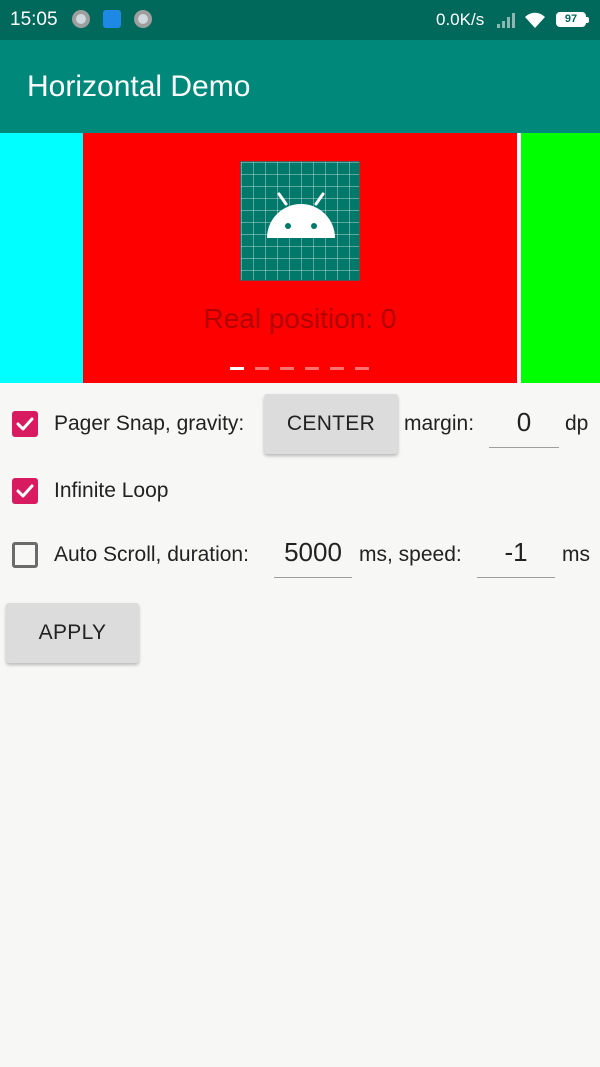 This screenshot has height=1067, width=600. I want to click on speed-label: ms, speed:, so click(410, 554).